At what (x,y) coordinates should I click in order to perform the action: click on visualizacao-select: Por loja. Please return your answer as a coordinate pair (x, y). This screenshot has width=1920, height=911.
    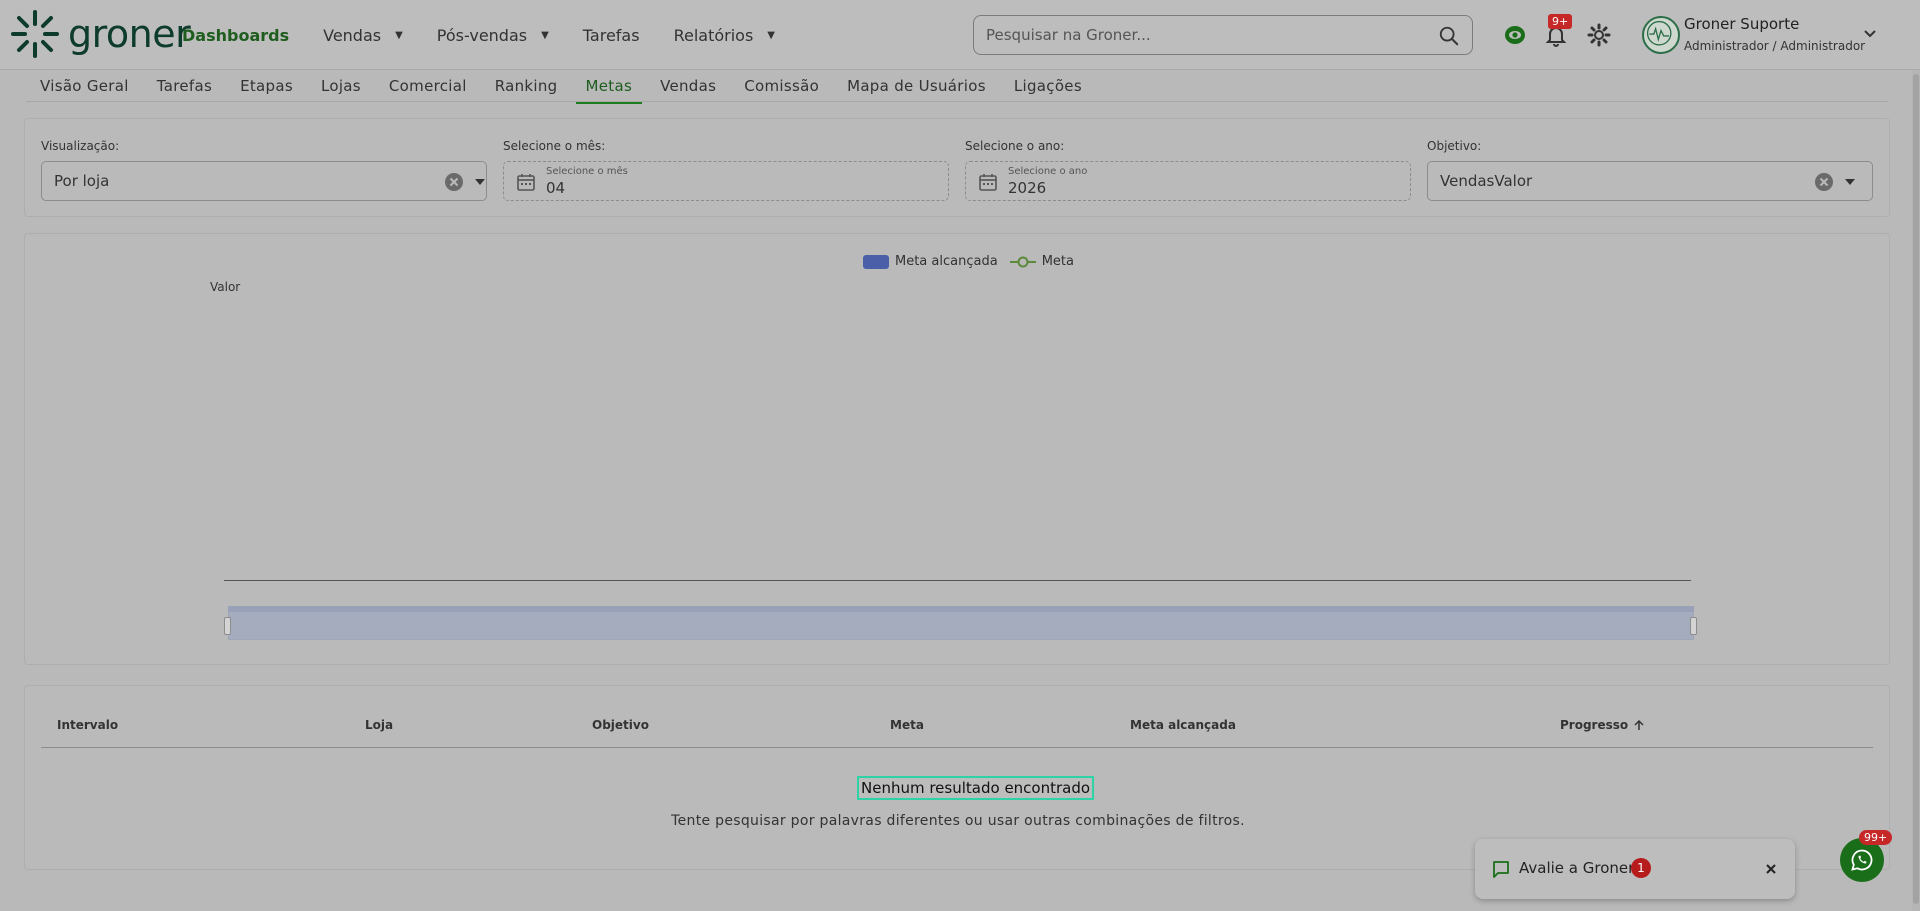
    Looking at the image, I should click on (264, 181).